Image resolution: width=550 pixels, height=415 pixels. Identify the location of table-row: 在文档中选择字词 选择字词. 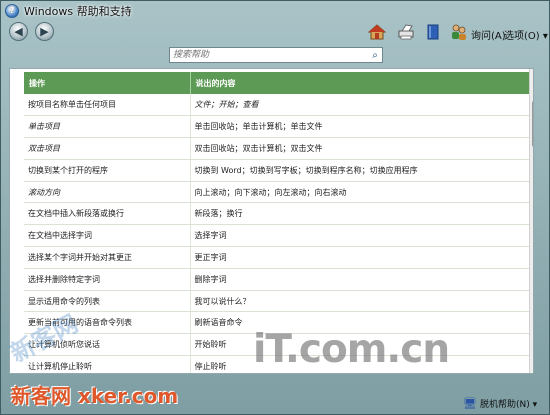
(277, 236).